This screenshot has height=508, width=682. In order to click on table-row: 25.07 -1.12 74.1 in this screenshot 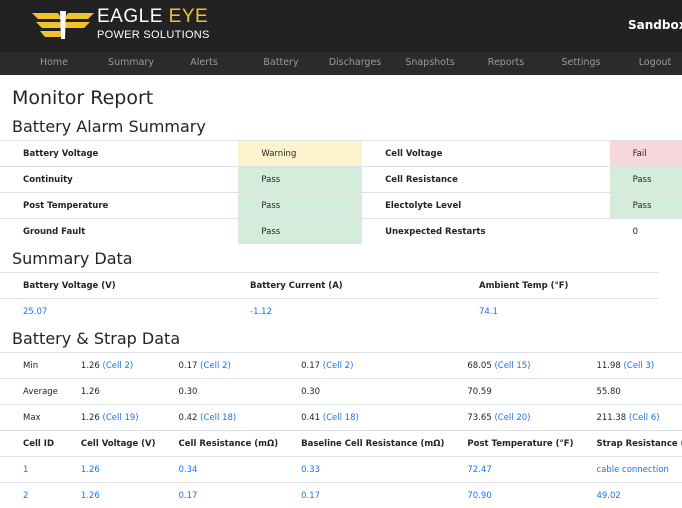, I will do `click(329, 312)`.